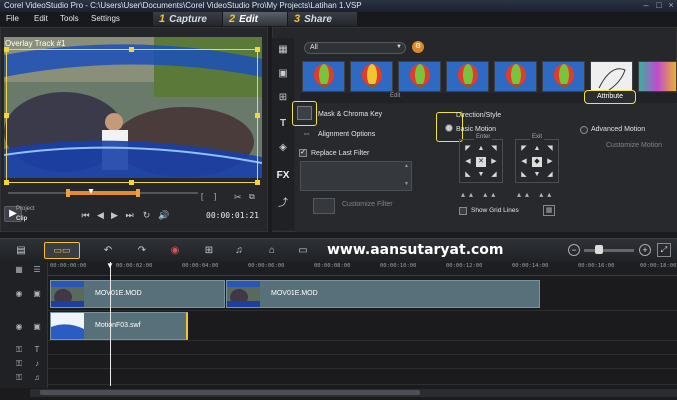  I want to click on advanced-motion-radio, so click(584, 130).